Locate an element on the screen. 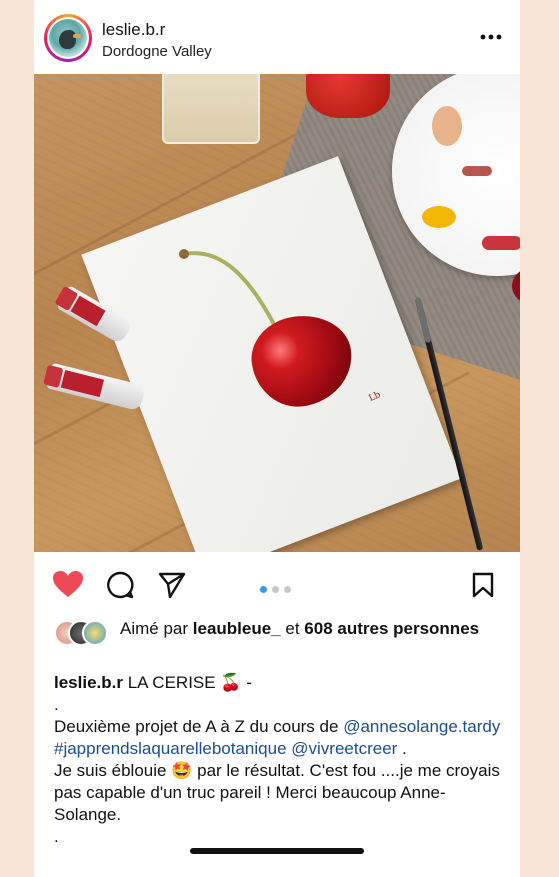 The image size is (559, 877). send-icon is located at coordinates (172, 585).